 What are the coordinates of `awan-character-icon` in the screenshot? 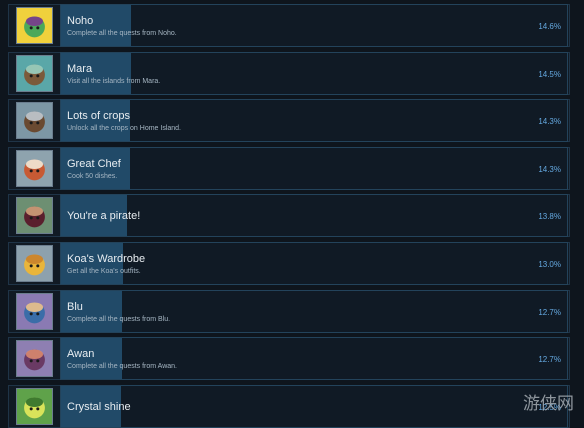 It's located at (34, 359).